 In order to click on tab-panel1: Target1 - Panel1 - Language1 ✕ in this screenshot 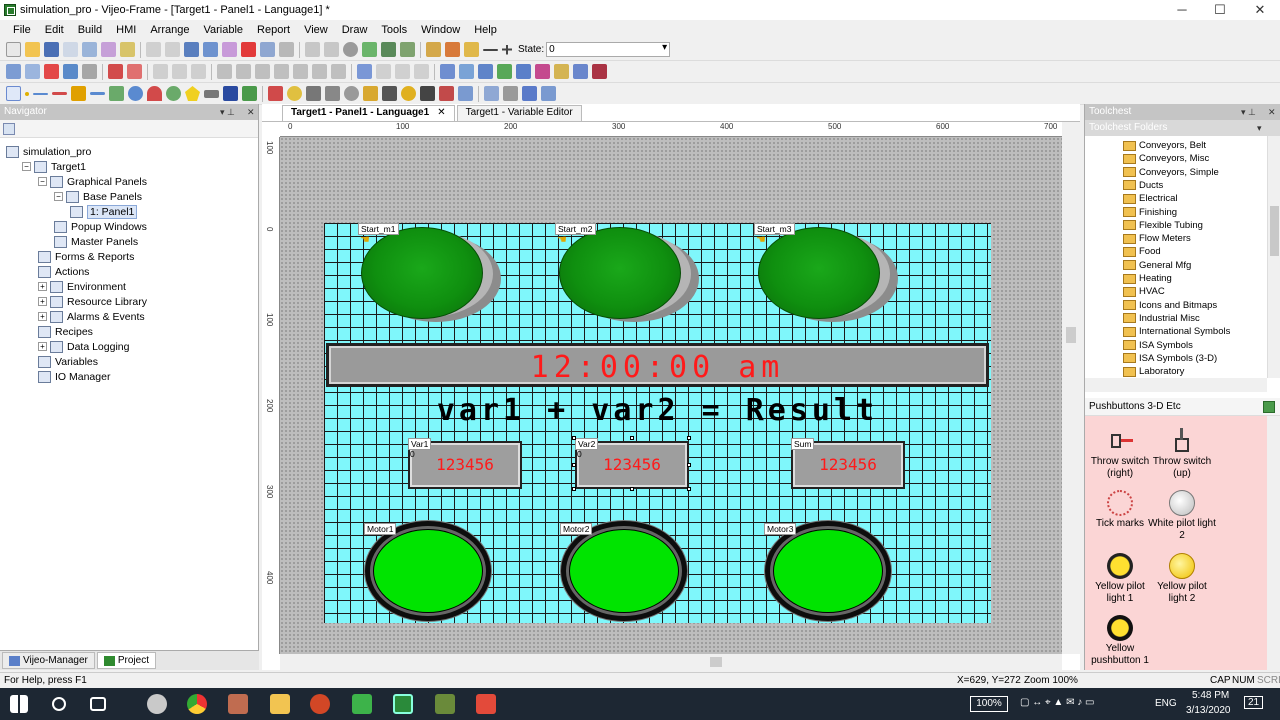, I will do `click(368, 113)`.